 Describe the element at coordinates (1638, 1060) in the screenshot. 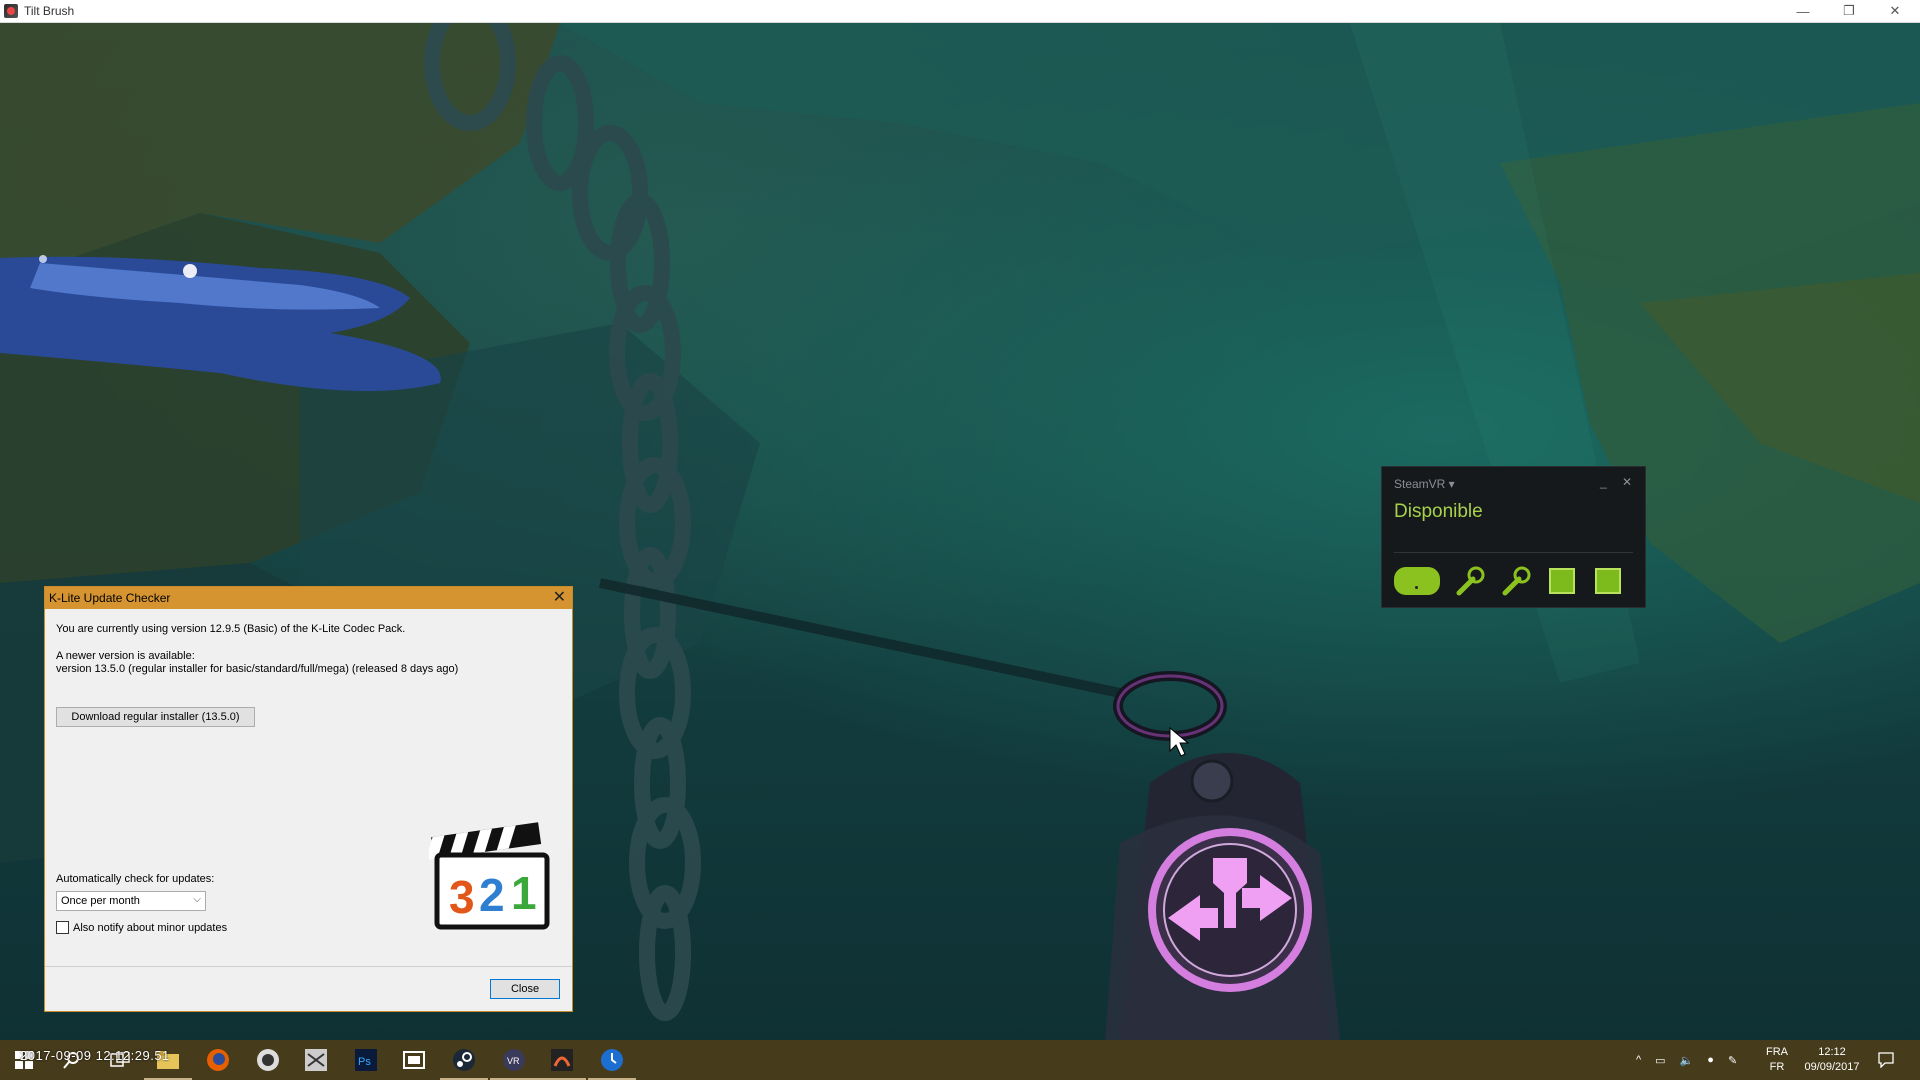

I see `chevron-up-icon: ^` at that location.